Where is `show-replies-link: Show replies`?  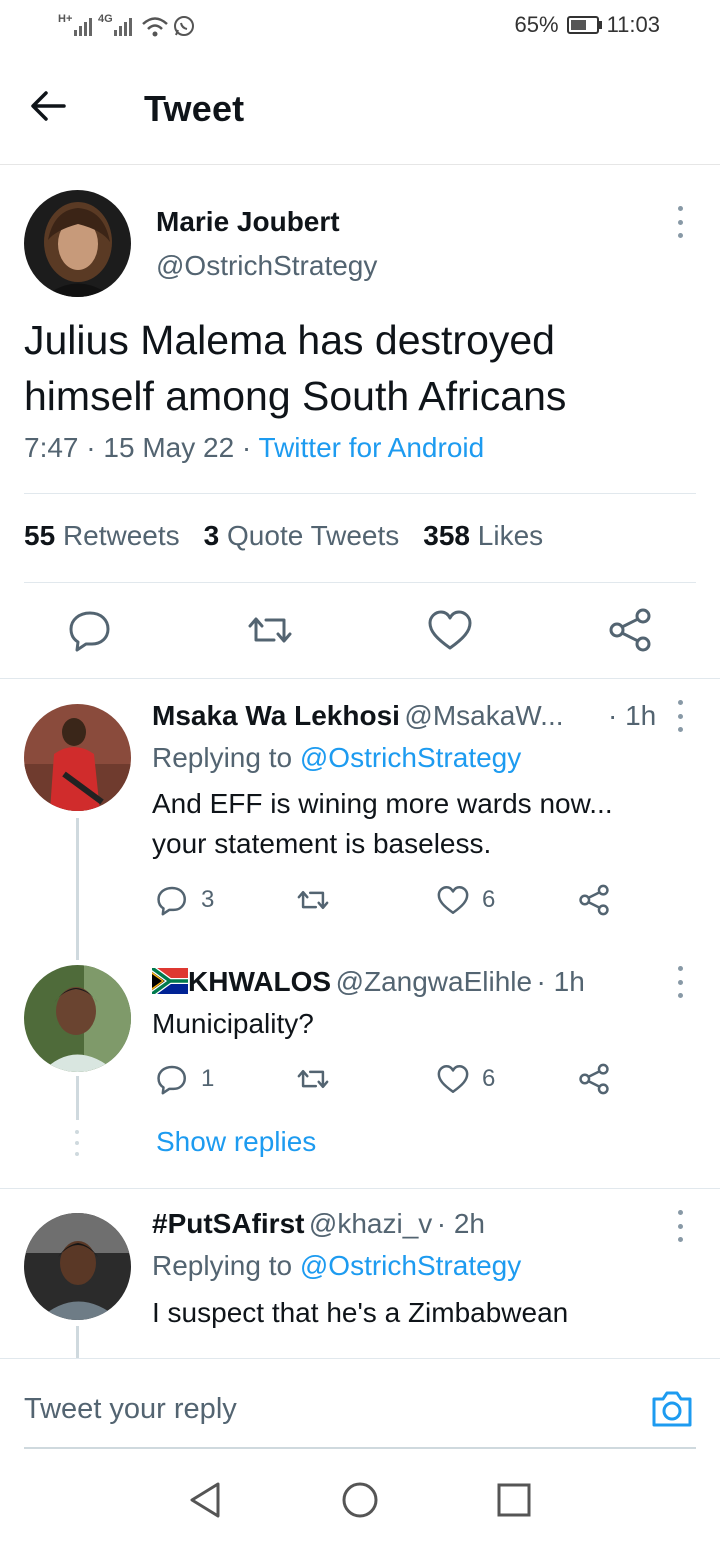
show-replies-link: Show replies is located at coordinates (236, 1142).